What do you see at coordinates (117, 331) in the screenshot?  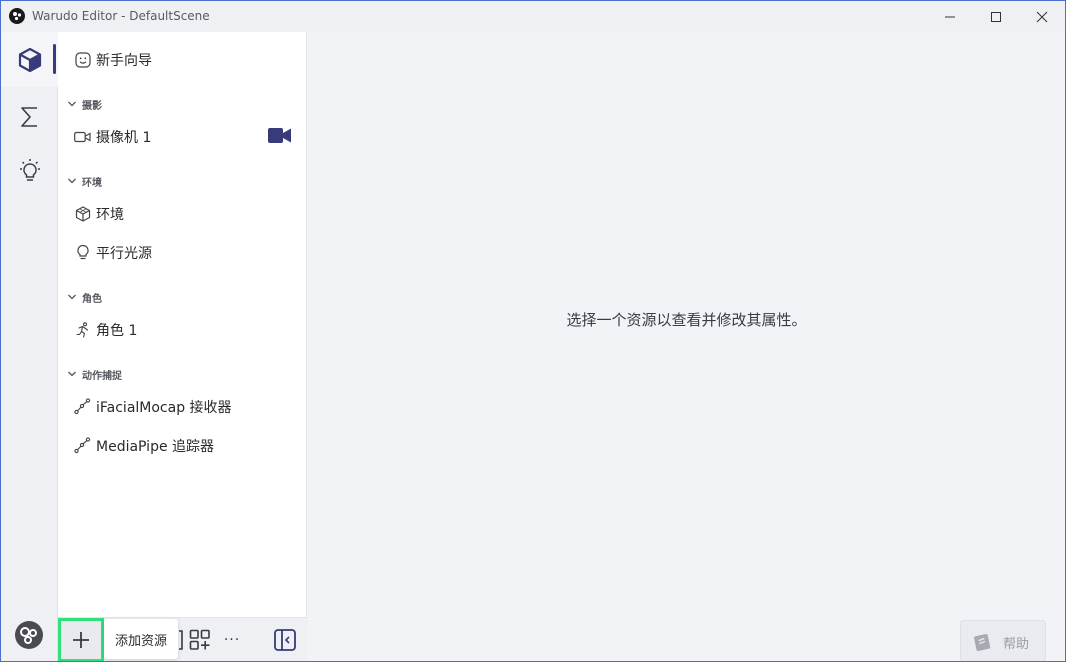 I see `list-item-label: 角色 1` at bounding box center [117, 331].